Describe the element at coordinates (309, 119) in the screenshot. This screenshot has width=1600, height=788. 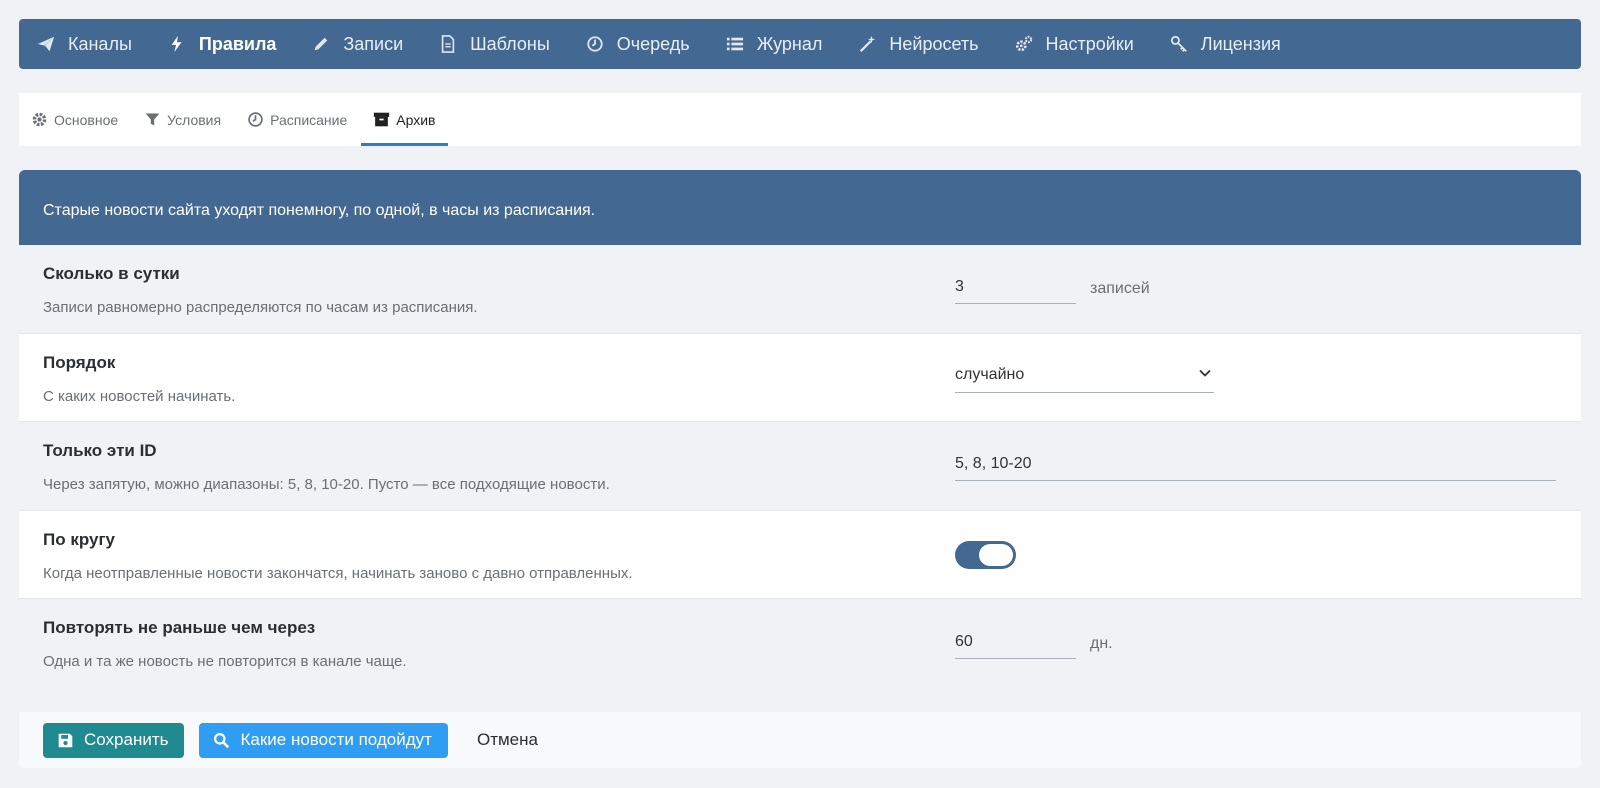
I see `tab-label: Расписание` at that location.